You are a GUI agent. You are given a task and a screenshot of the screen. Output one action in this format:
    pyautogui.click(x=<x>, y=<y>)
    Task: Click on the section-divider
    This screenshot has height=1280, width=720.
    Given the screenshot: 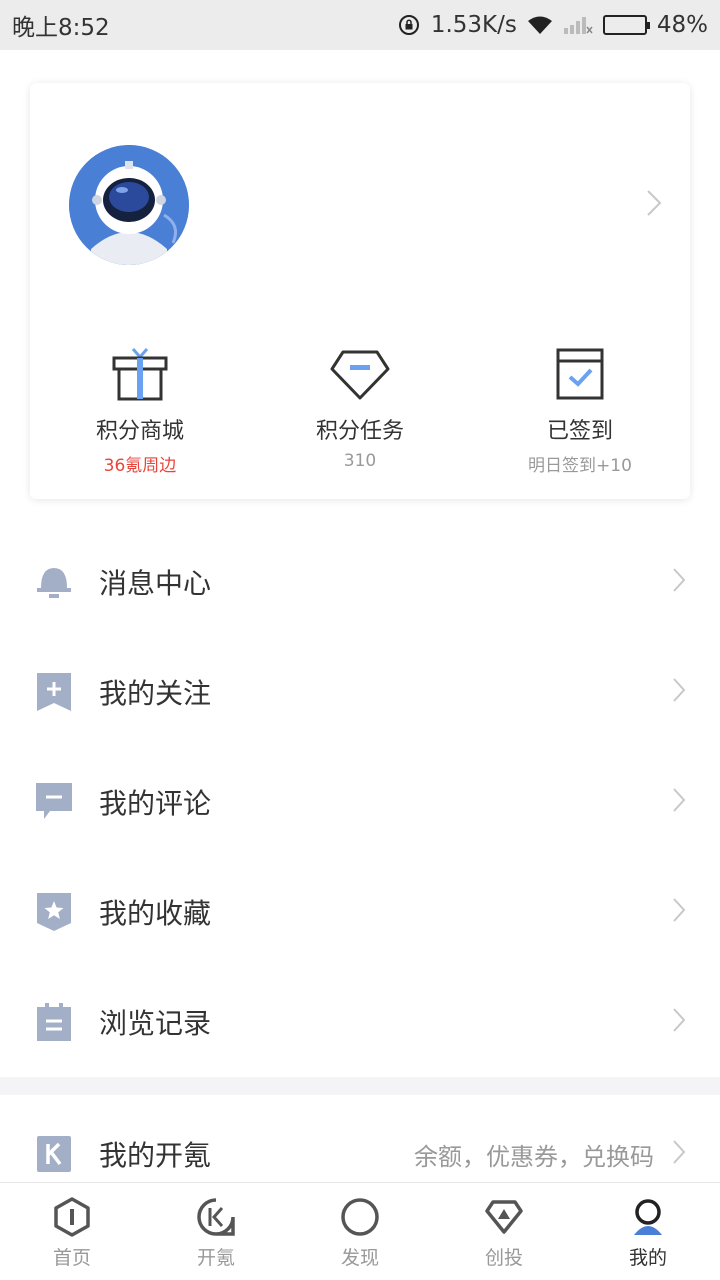 What is the action you would take?
    pyautogui.click(x=360, y=1086)
    